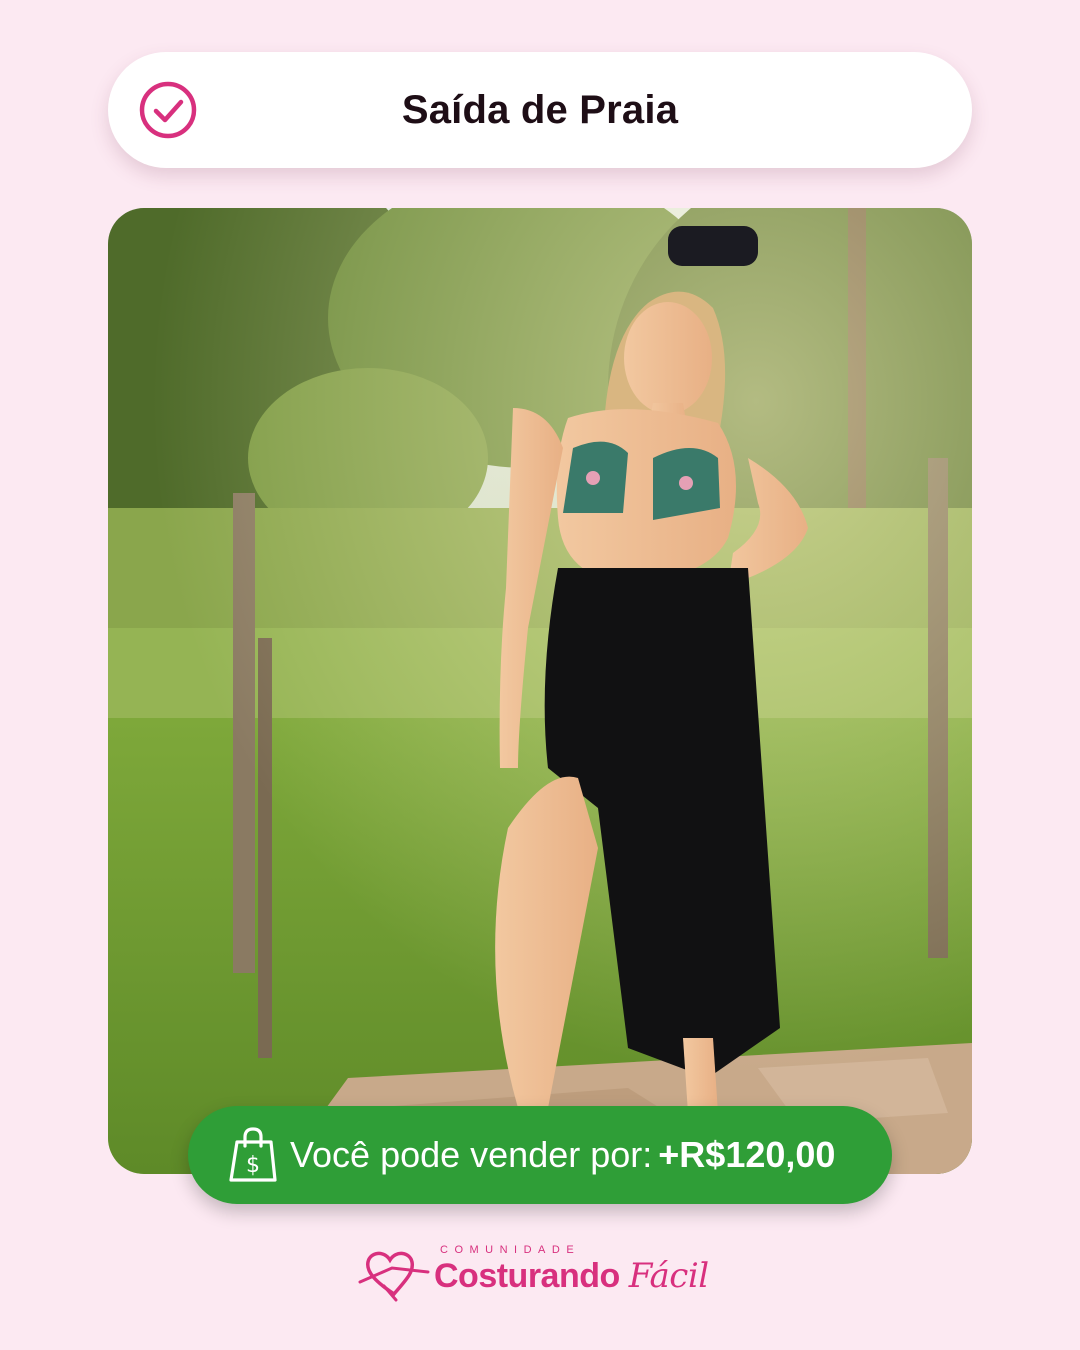 Image resolution: width=1080 pixels, height=1350 pixels. I want to click on brand-logo: COMUNIDADE Costurando Fácil, so click(536, 1272).